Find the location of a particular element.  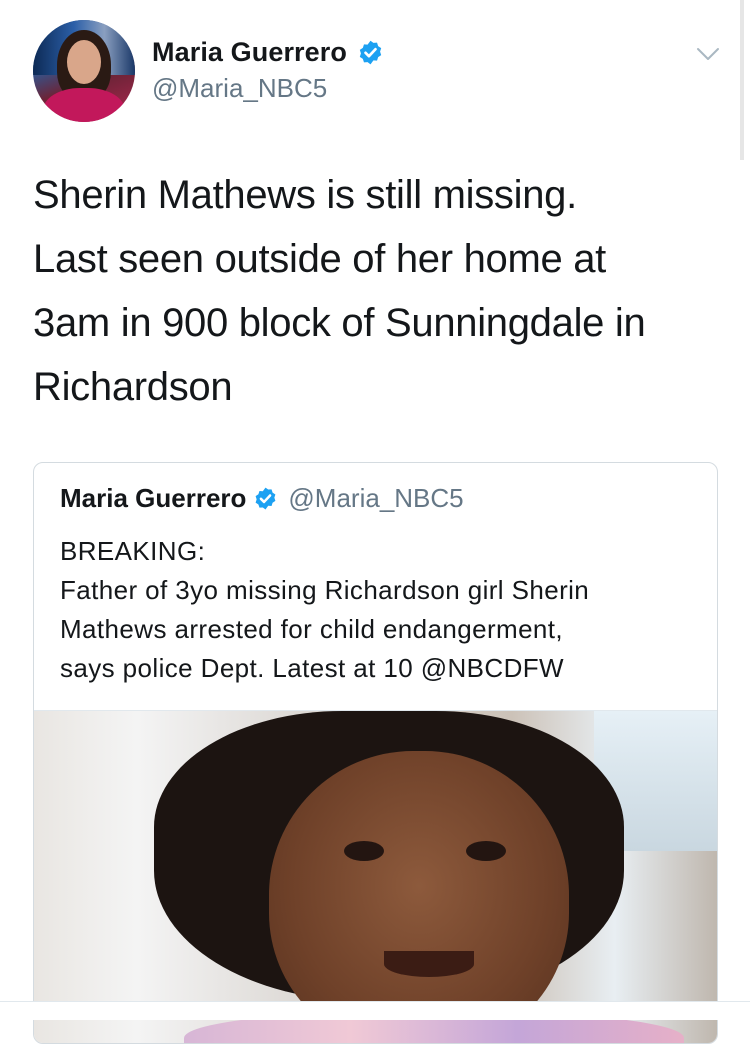

author-display-name: Maria Guerrero is located at coordinates (249, 52).